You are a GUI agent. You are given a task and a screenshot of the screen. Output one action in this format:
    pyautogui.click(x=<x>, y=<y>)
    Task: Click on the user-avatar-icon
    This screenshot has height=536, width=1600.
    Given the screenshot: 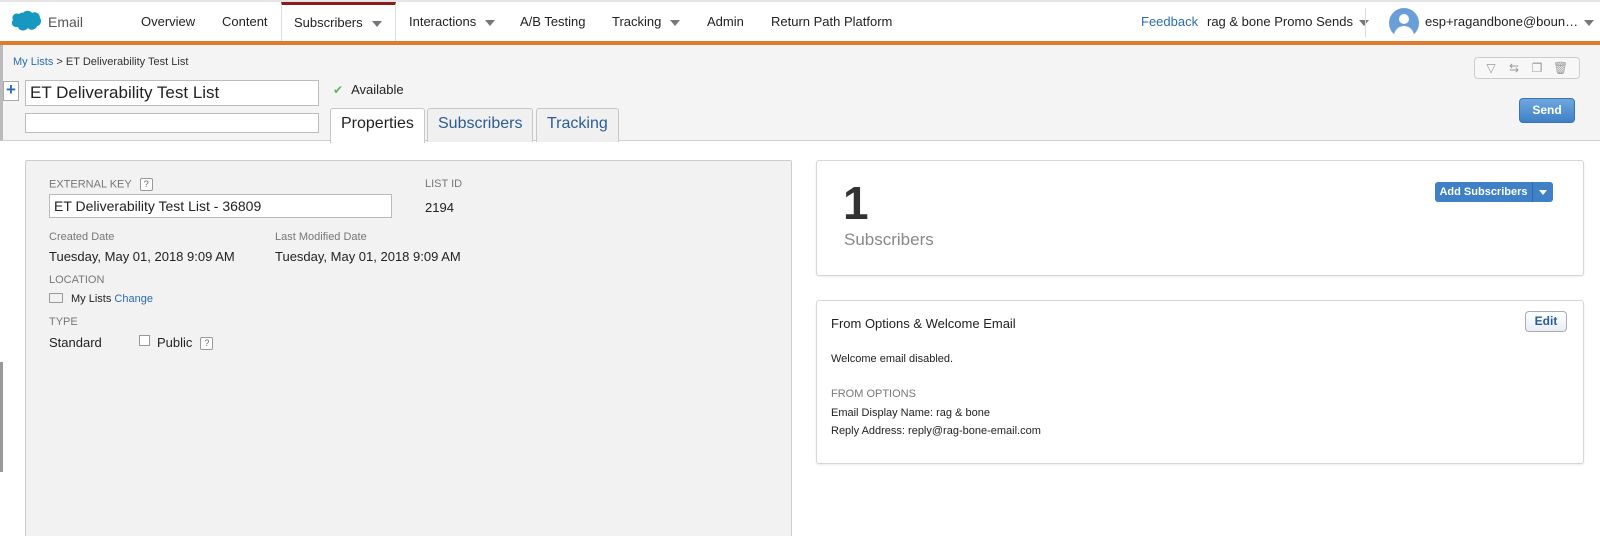 What is the action you would take?
    pyautogui.click(x=1404, y=23)
    